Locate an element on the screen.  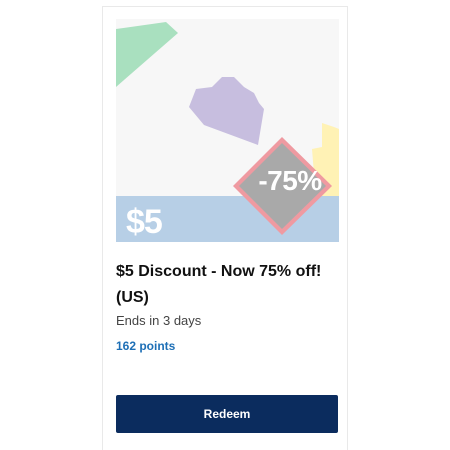
discount-badge-text: -75% is located at coordinates (290, 180).